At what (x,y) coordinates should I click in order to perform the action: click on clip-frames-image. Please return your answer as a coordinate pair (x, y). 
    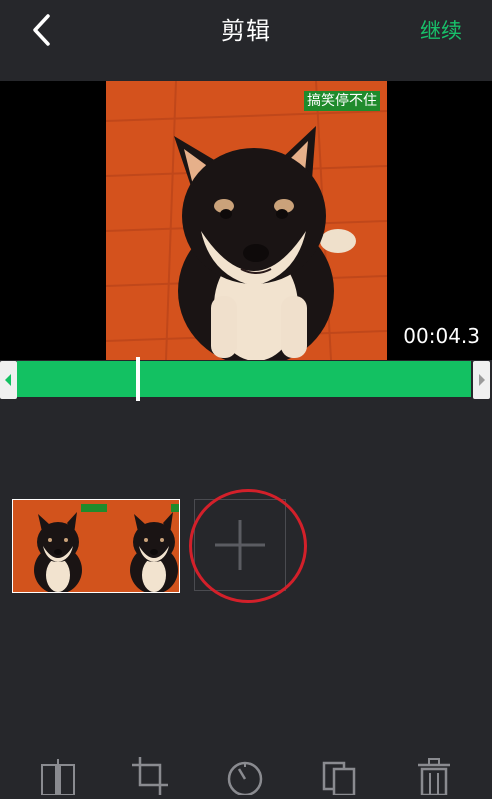
    Looking at the image, I should click on (96, 546).